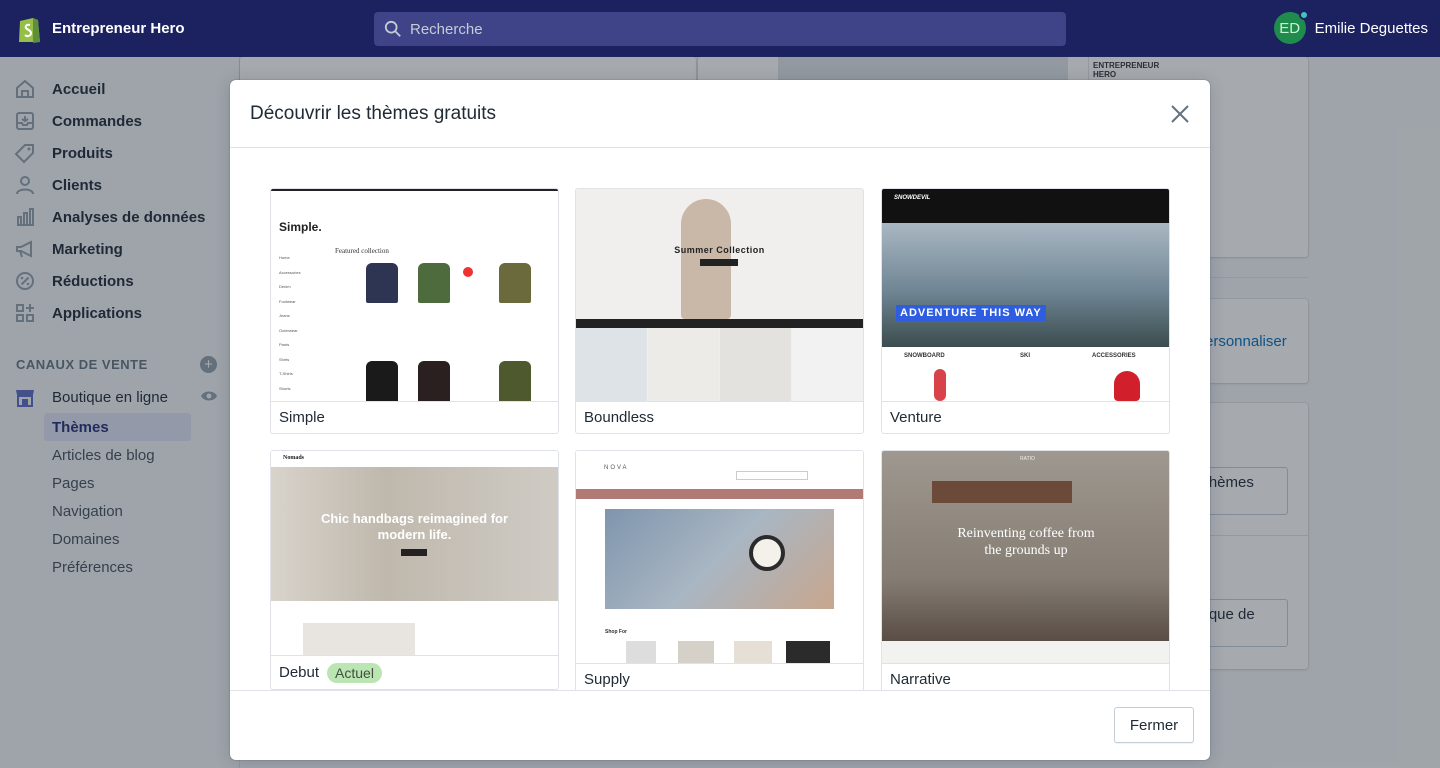 The width and height of the screenshot is (1440, 768). What do you see at coordinates (285, 388) in the screenshot?
I see `thumb-nav-item: Shorts` at bounding box center [285, 388].